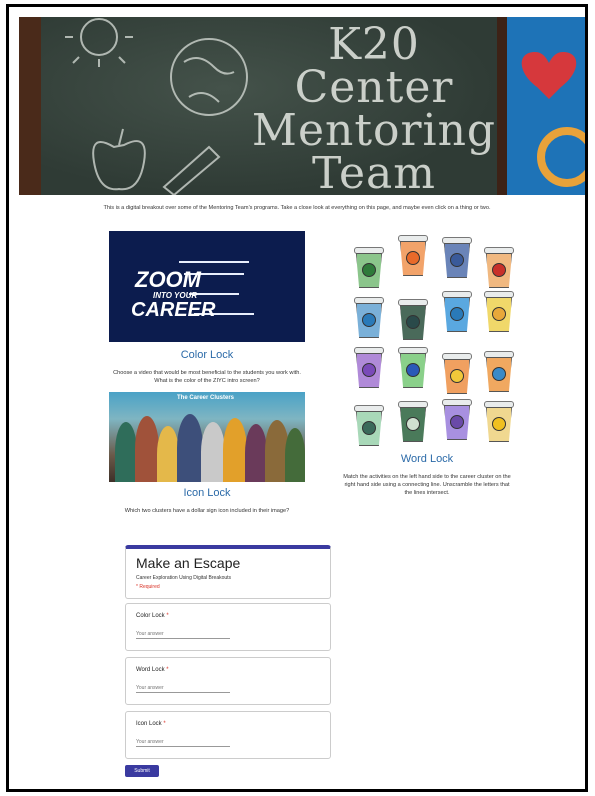 This screenshot has width=595, height=796. Describe the element at coordinates (207, 355) in the screenshot. I see `color-lock-title: Color Lock` at that location.